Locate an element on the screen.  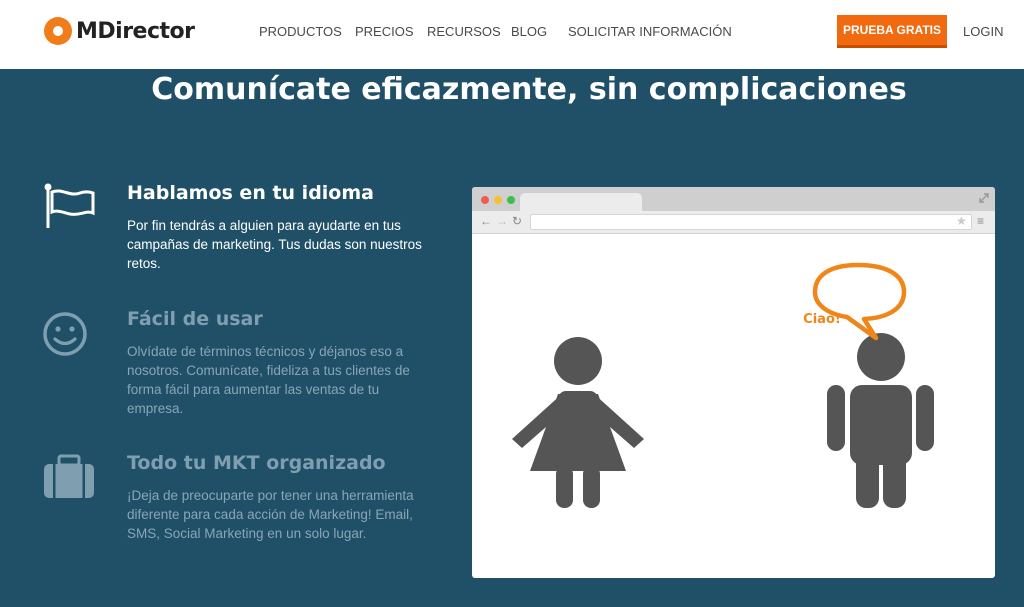
nav-item-solicitar-informacion: SOLICITAR INFORMACIÓN is located at coordinates (650, 31).